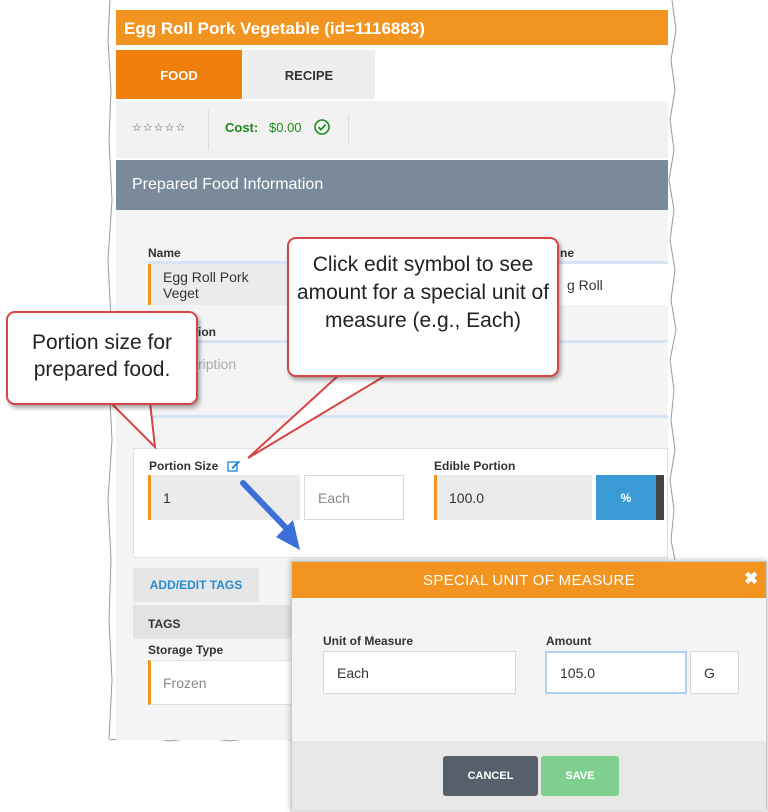 This screenshot has height=812, width=768. I want to click on unit-of-measure-field: Each, so click(419, 672).